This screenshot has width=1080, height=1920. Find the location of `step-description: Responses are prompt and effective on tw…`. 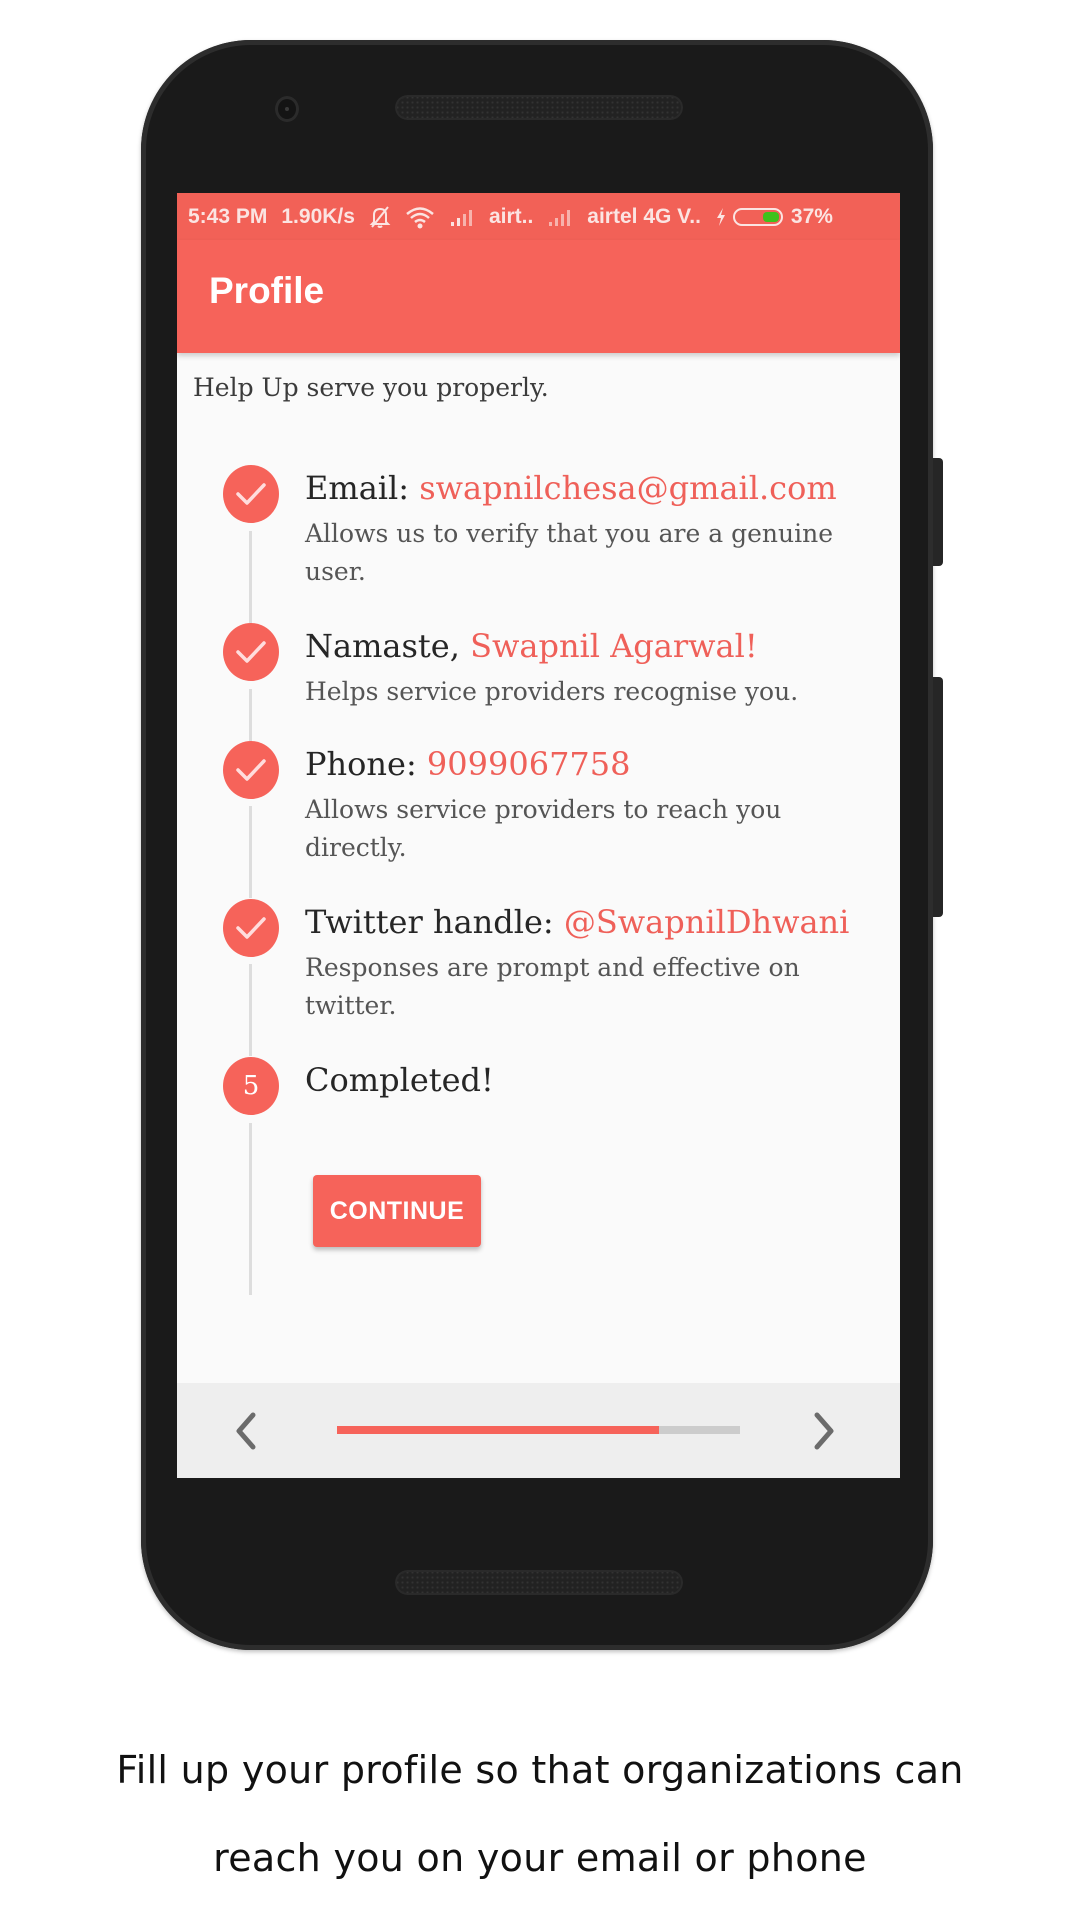

step-description: Responses are prompt and effective on tw… is located at coordinates (552, 986).